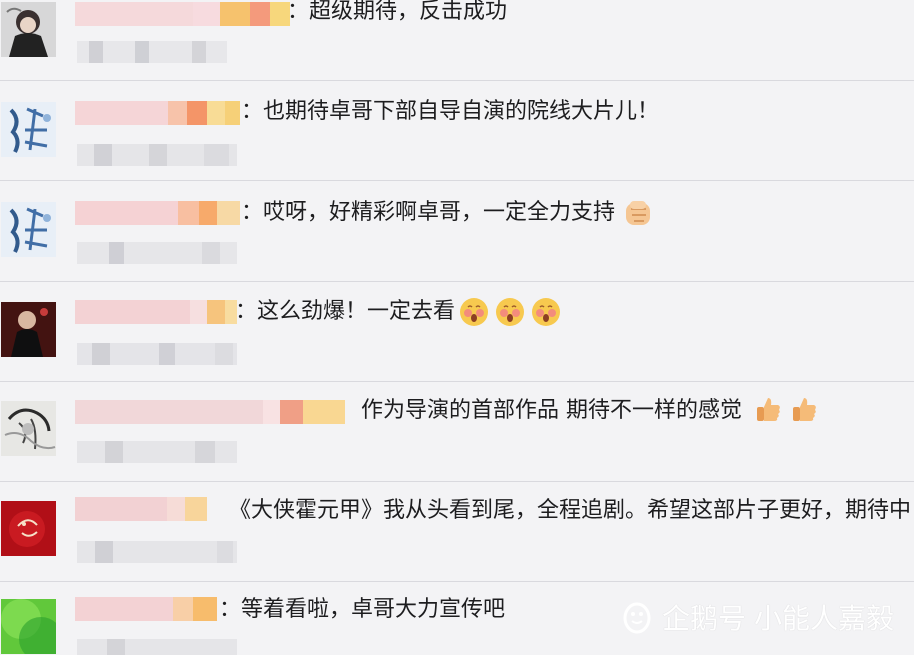  I want to click on comment-row: ：超级期待，反击成功, so click(457, 40).